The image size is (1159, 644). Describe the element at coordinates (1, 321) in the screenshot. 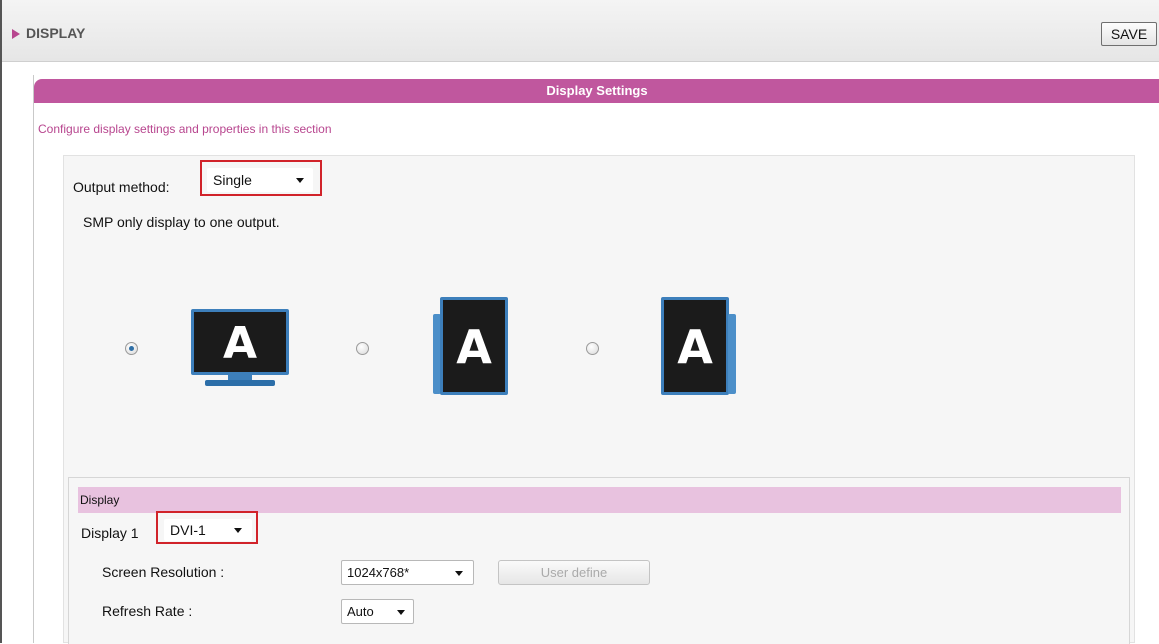

I see `window-left-border` at that location.